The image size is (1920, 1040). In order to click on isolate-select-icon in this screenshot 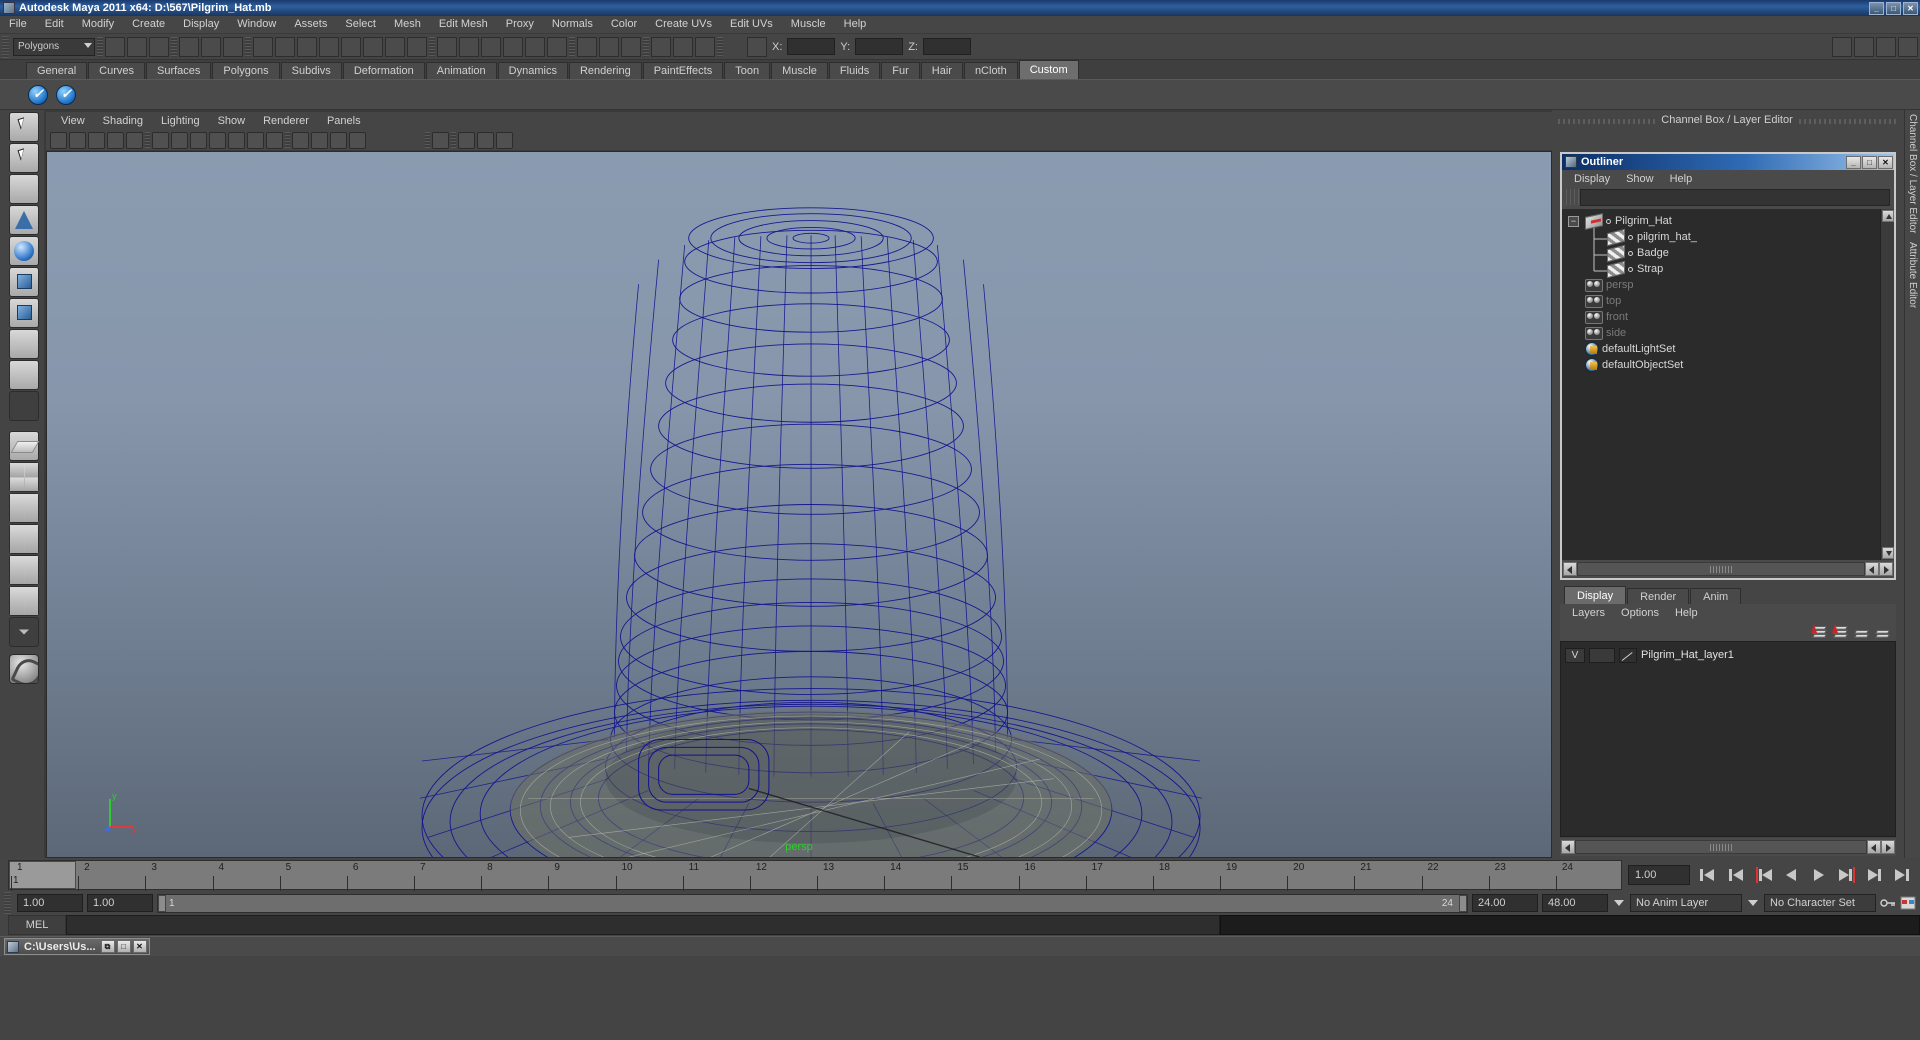, I will do `click(440, 140)`.